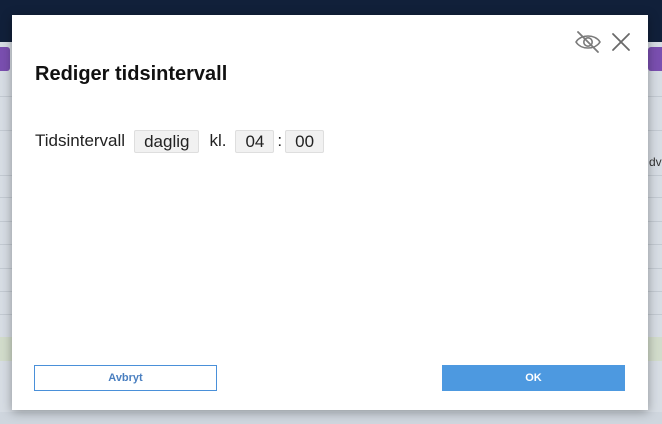 This screenshot has height=424, width=662. I want to click on bg-bottom-strip, so click(331, 418).